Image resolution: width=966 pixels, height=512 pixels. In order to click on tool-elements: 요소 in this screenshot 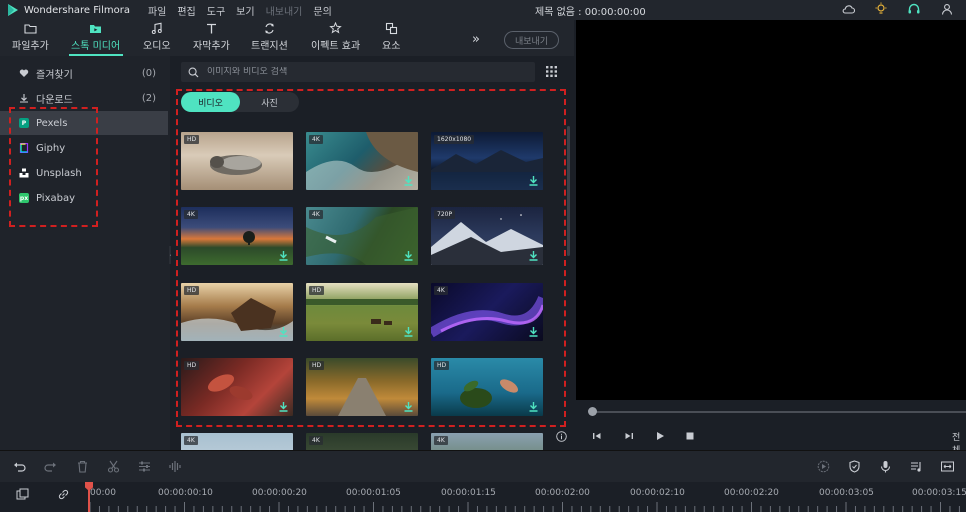, I will do `click(391, 37)`.